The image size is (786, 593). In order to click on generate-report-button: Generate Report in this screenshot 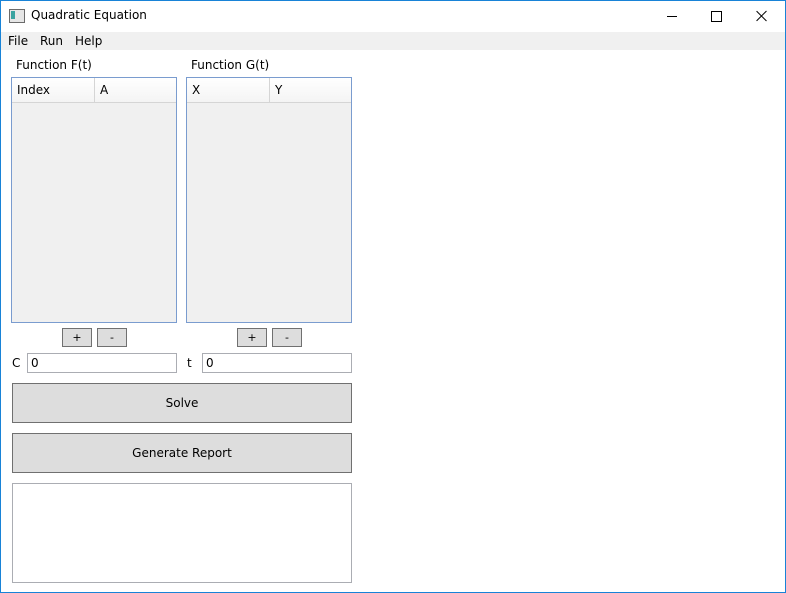, I will do `click(182, 453)`.